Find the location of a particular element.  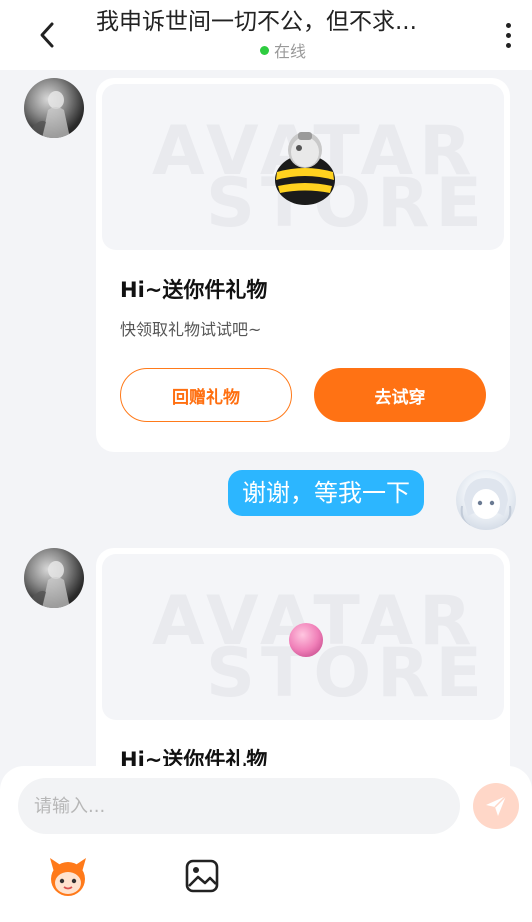

paper-plane-icon is located at coordinates (496, 805).